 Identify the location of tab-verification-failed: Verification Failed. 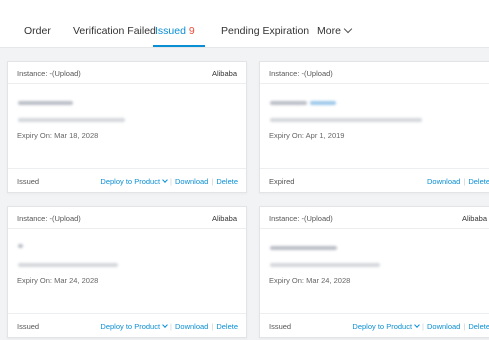
(114, 31).